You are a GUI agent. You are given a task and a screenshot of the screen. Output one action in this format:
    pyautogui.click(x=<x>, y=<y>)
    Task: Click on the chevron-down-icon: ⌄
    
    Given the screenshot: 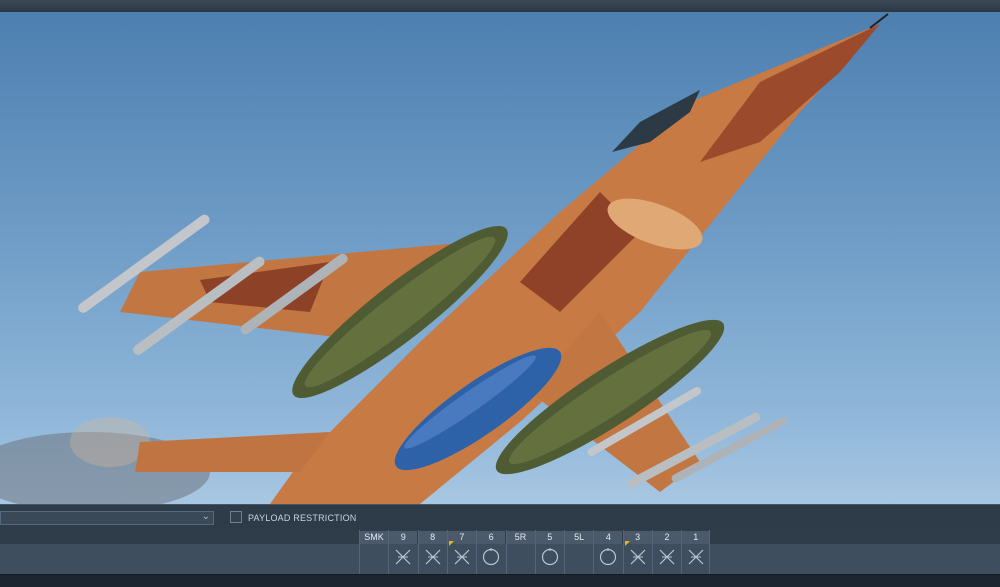 What is the action you would take?
    pyautogui.click(x=205, y=516)
    